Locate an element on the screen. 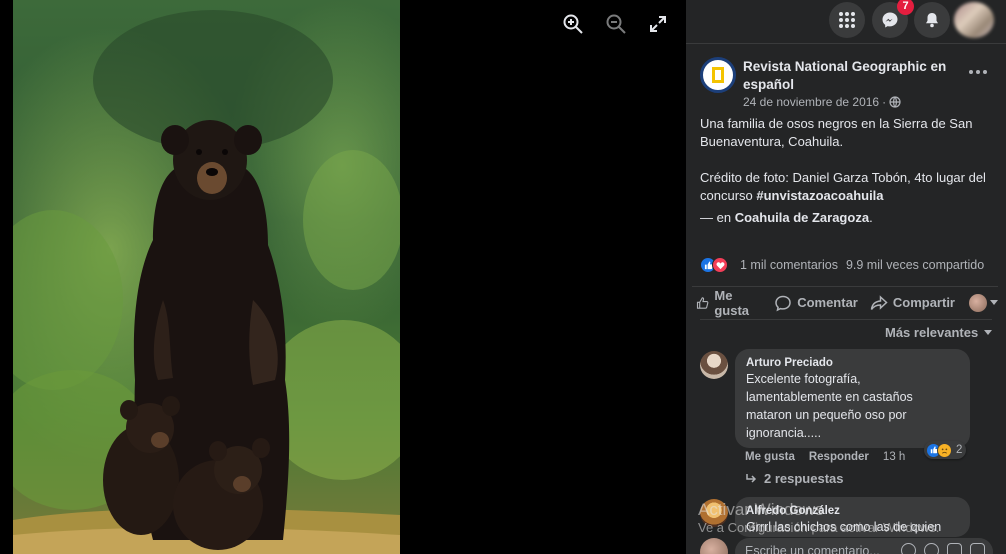 Image resolution: width=1006 pixels, height=554 pixels. view-replies-link: 2 respuestas is located at coordinates (794, 478).